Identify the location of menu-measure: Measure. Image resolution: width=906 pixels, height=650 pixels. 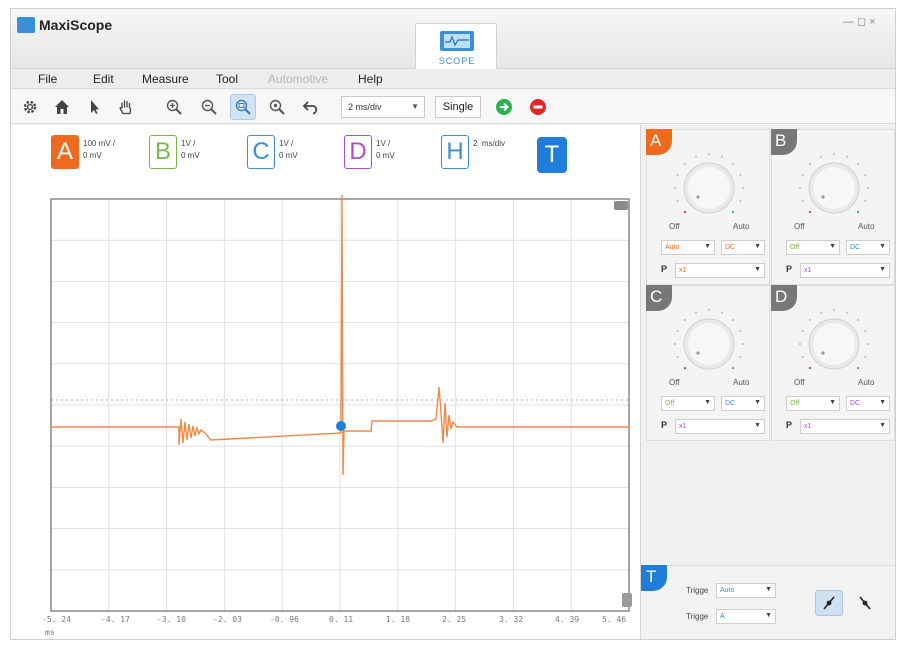
(165, 79).